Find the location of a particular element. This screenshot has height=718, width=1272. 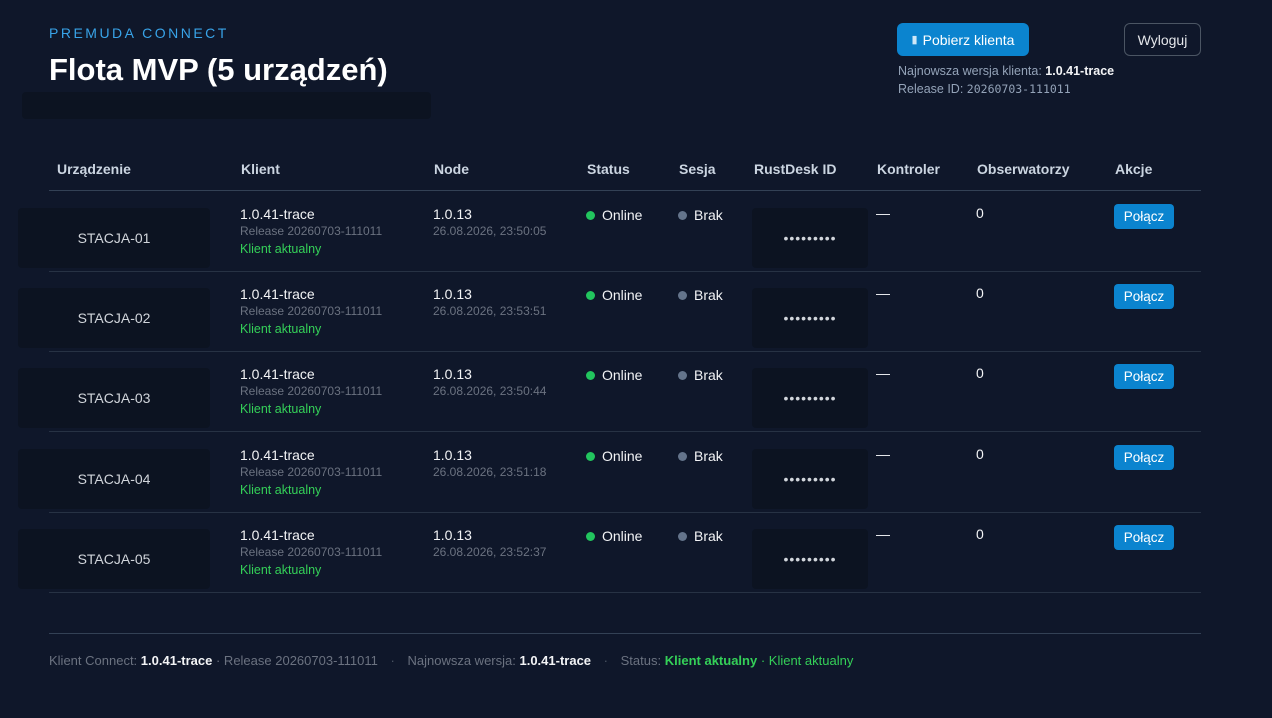

latest-client-version: Najnowsza wersja klienta: 1.0.41-trace is located at coordinates (1006, 71).